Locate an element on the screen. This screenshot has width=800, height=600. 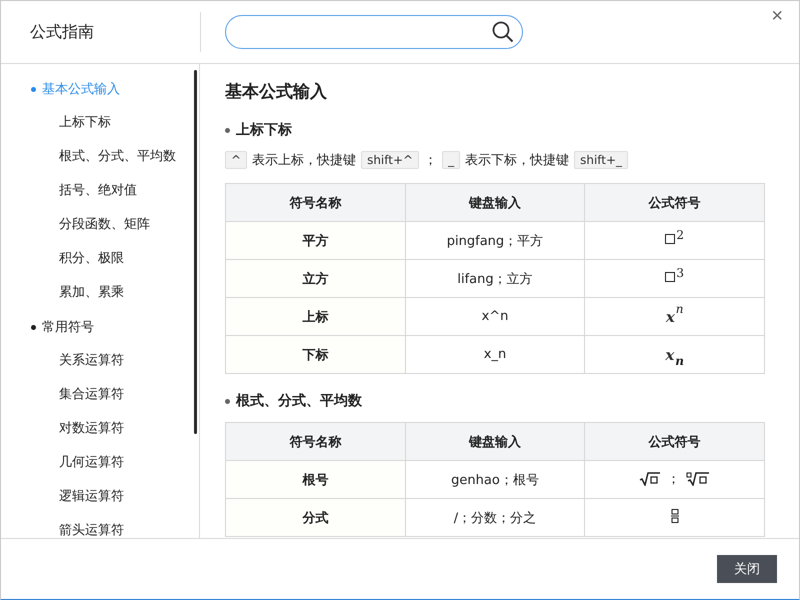
section-heading: 根式、分式、平均数 is located at coordinates (299, 401).